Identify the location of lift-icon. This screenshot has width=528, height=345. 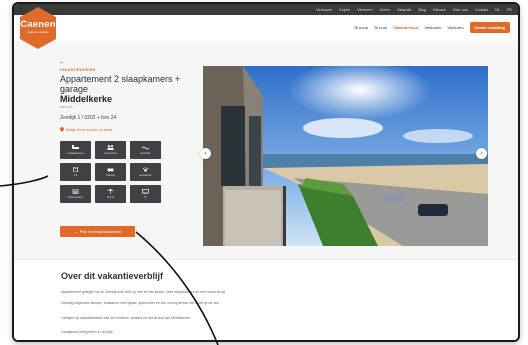
(75, 169).